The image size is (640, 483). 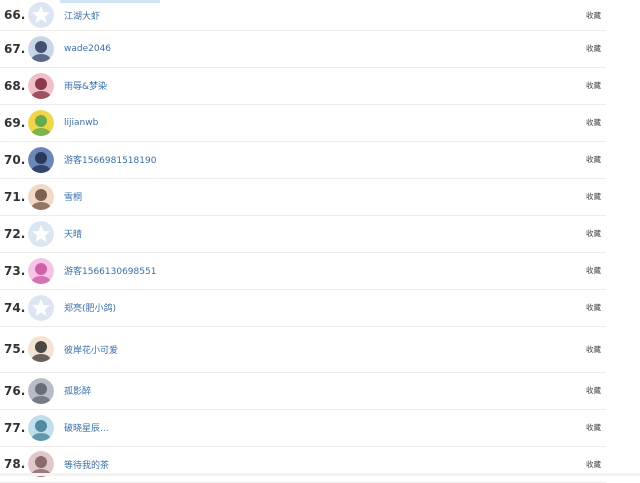 I want to click on list-item: 77. 破晓星辰... 收藏, so click(x=303, y=428).